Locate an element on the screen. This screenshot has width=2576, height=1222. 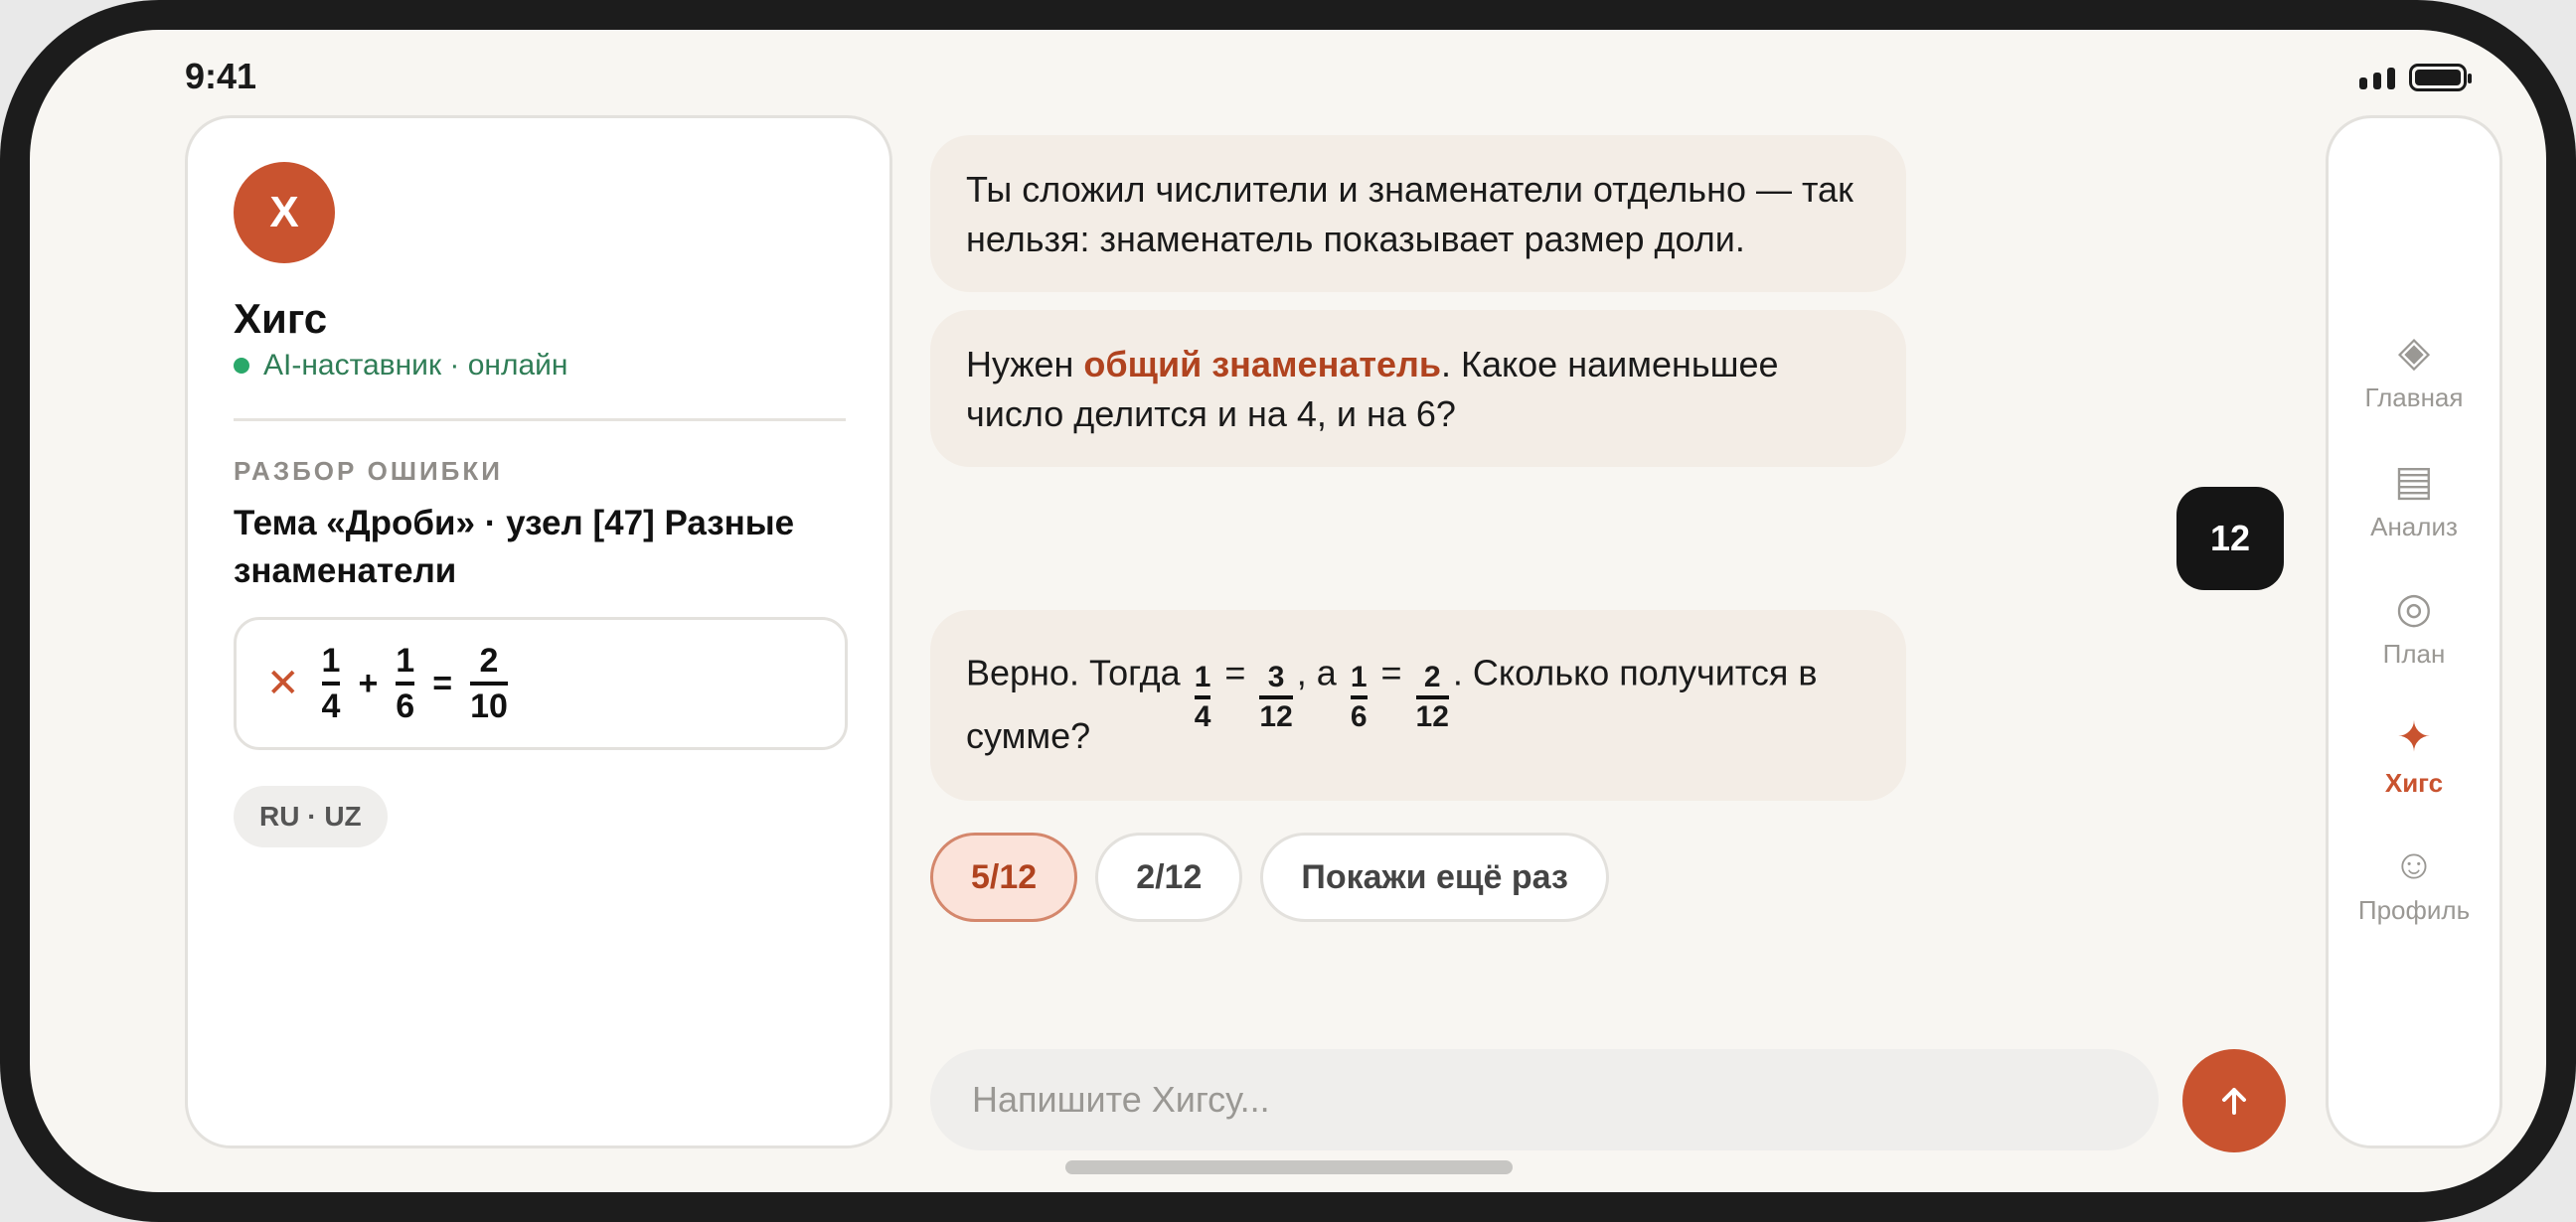
tutor-status: AI-наставник · онлайн is located at coordinates (401, 365).